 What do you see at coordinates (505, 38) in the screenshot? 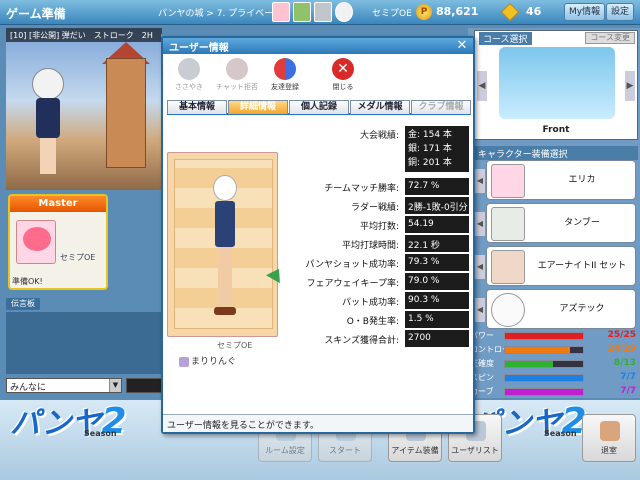
I see `course-select-label: コース選択` at bounding box center [505, 38].